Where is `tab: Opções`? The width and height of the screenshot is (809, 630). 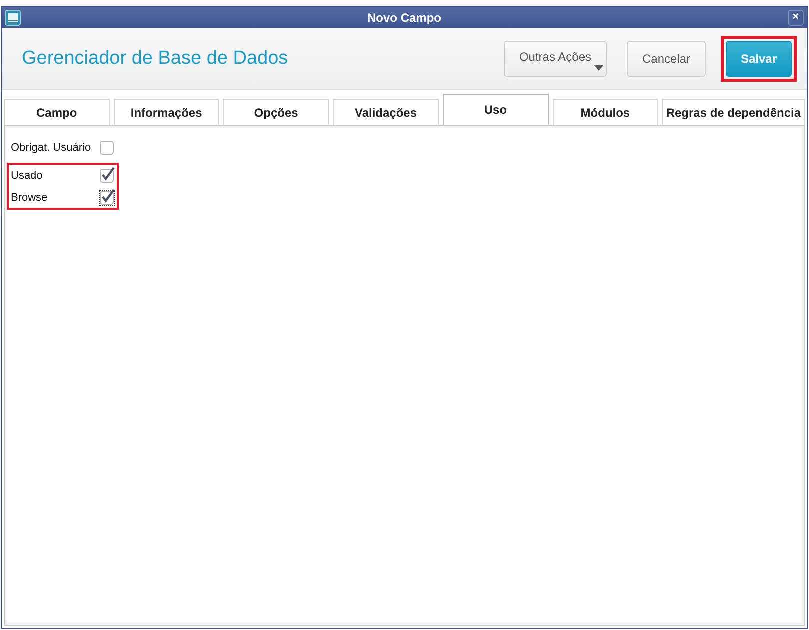
tab: Opções is located at coordinates (276, 112).